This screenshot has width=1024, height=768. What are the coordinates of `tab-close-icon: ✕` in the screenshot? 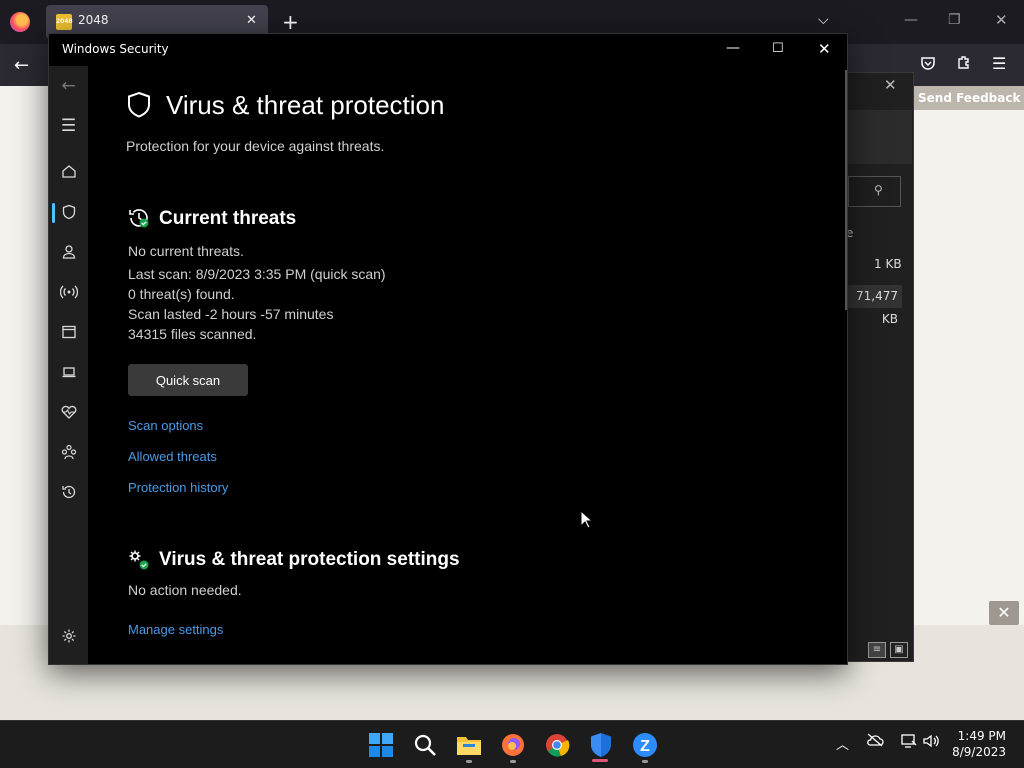 It's located at (251, 20).